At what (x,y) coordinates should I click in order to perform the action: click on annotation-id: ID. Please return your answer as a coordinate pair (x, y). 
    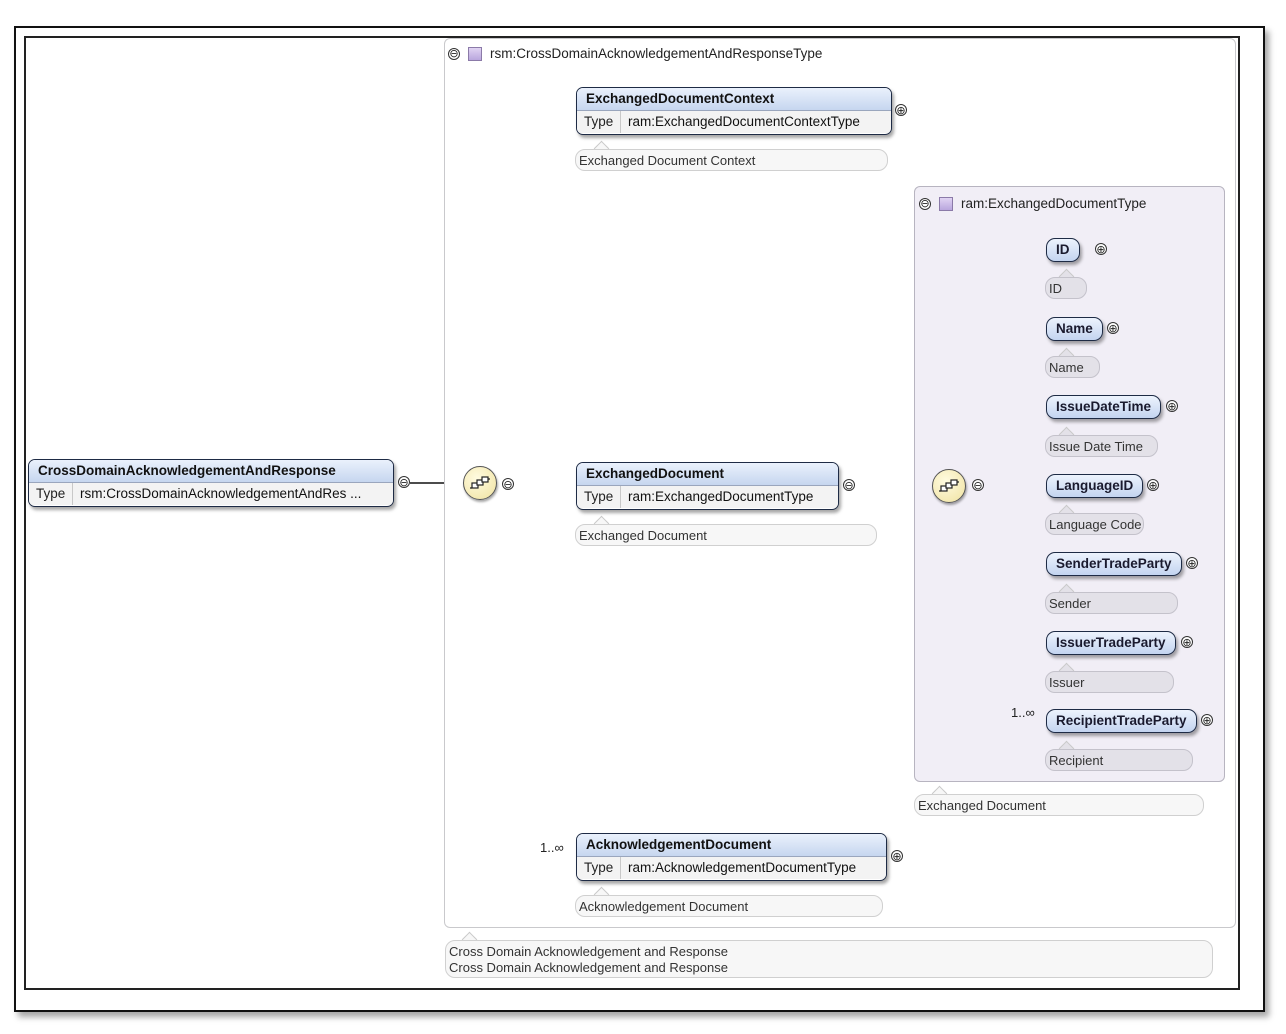
    Looking at the image, I should click on (1066, 288).